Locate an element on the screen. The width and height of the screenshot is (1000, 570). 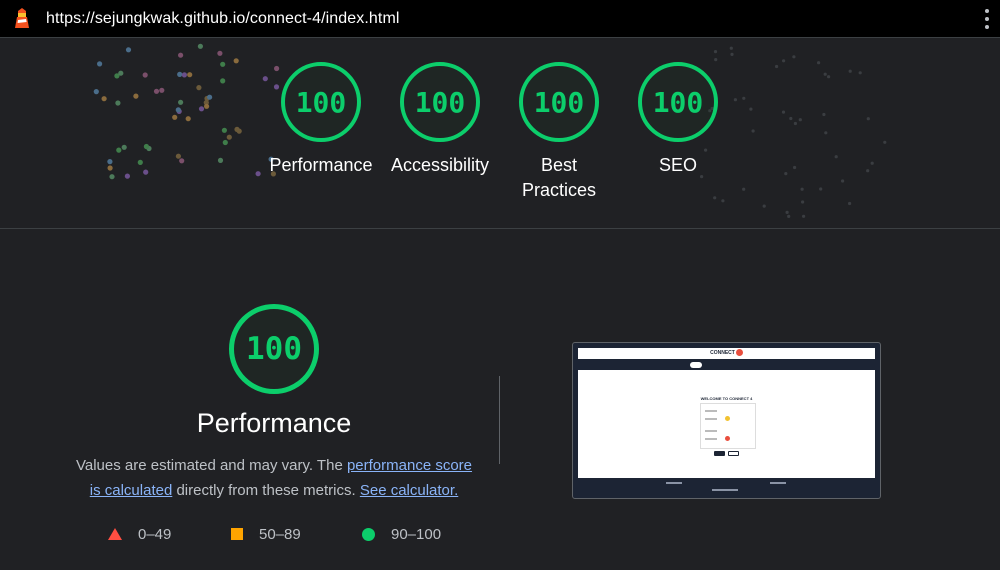
legend-pass: 90–100 is located at coordinates (401, 534).